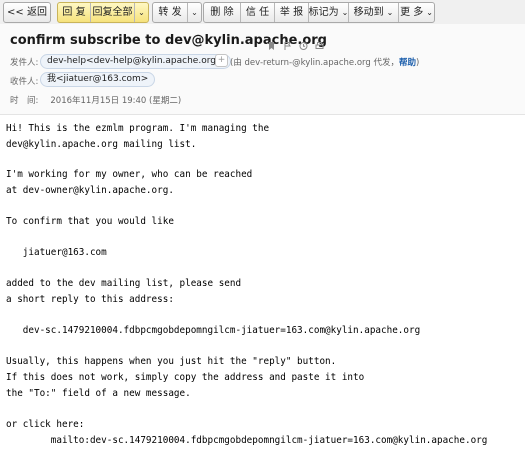  I want to click on body-line: To confirm that you would like, so click(90, 221).